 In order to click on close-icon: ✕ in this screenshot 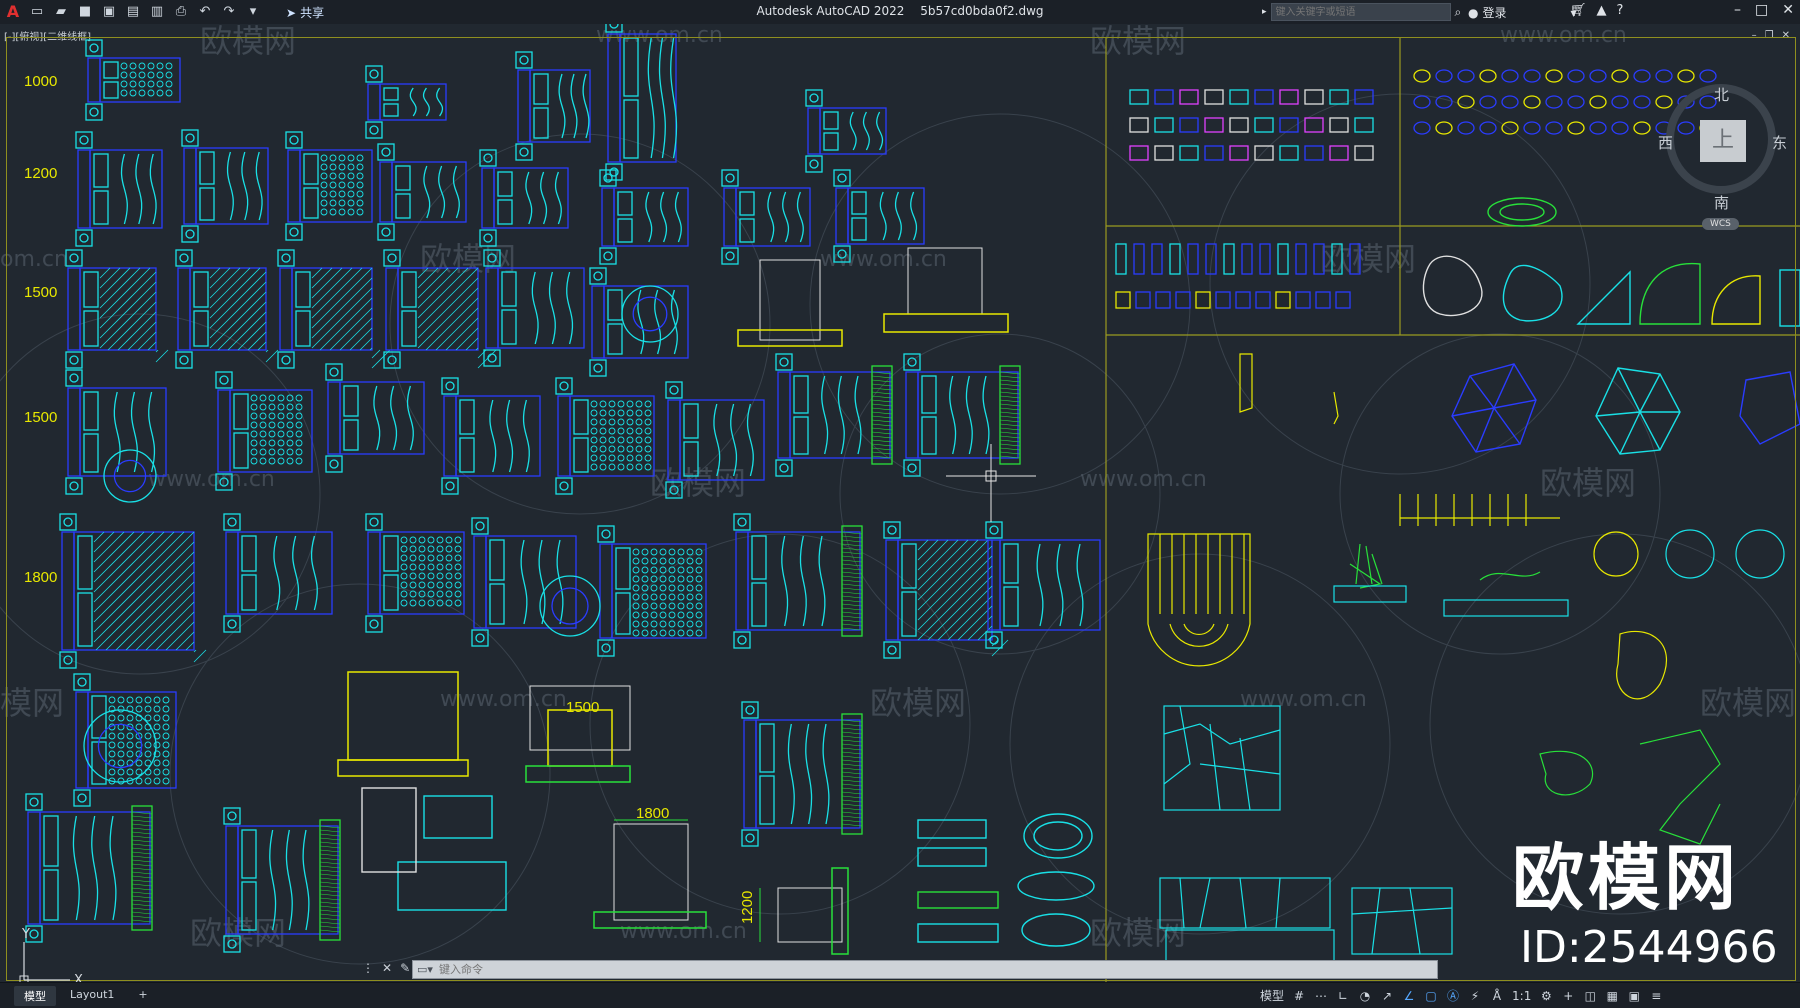, I will do `click(1788, 10)`.